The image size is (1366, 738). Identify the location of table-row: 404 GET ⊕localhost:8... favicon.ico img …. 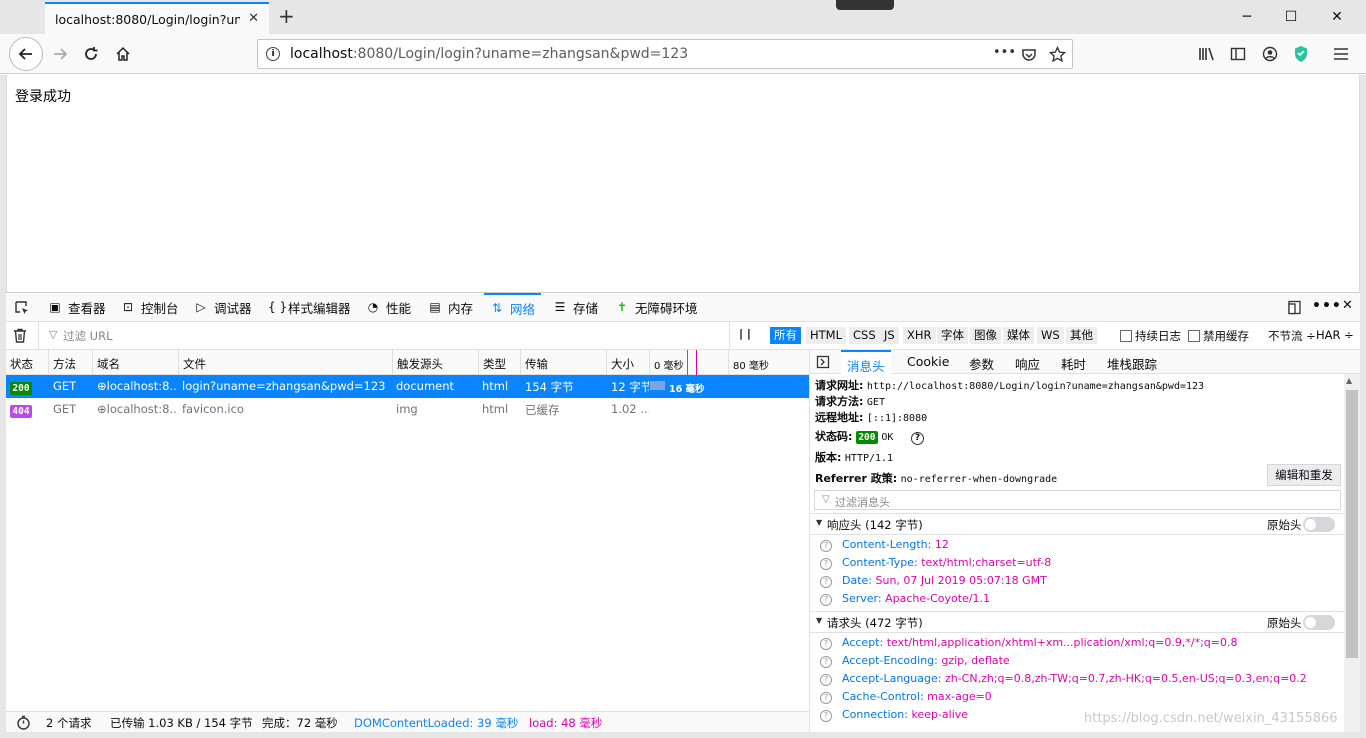
(407, 409).